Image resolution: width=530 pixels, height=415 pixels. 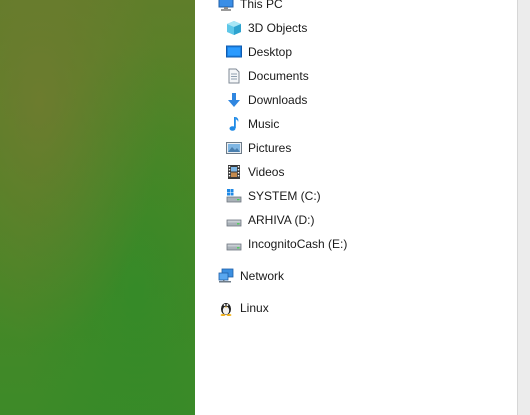 I want to click on nav-item-label: SYSTEM (C:), so click(x=284, y=196).